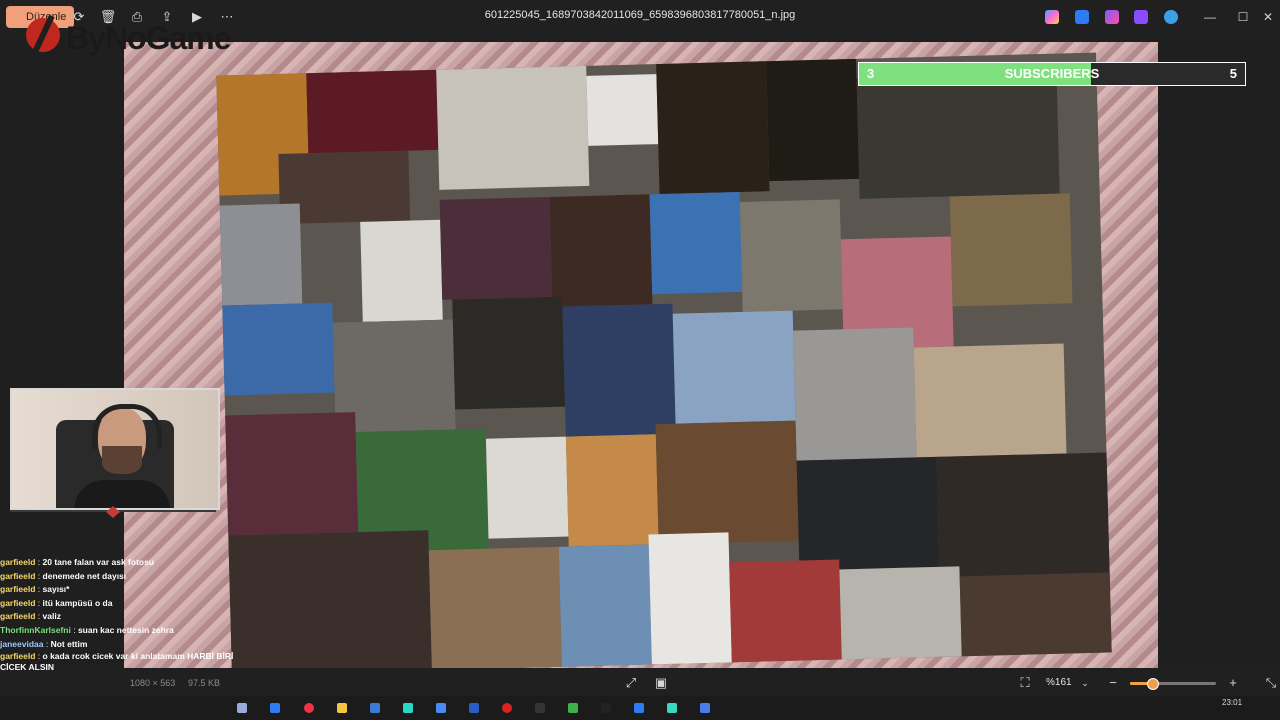 This screenshot has height=720, width=1280. What do you see at coordinates (1171, 17) in the screenshot?
I see `onedrive-icon` at bounding box center [1171, 17].